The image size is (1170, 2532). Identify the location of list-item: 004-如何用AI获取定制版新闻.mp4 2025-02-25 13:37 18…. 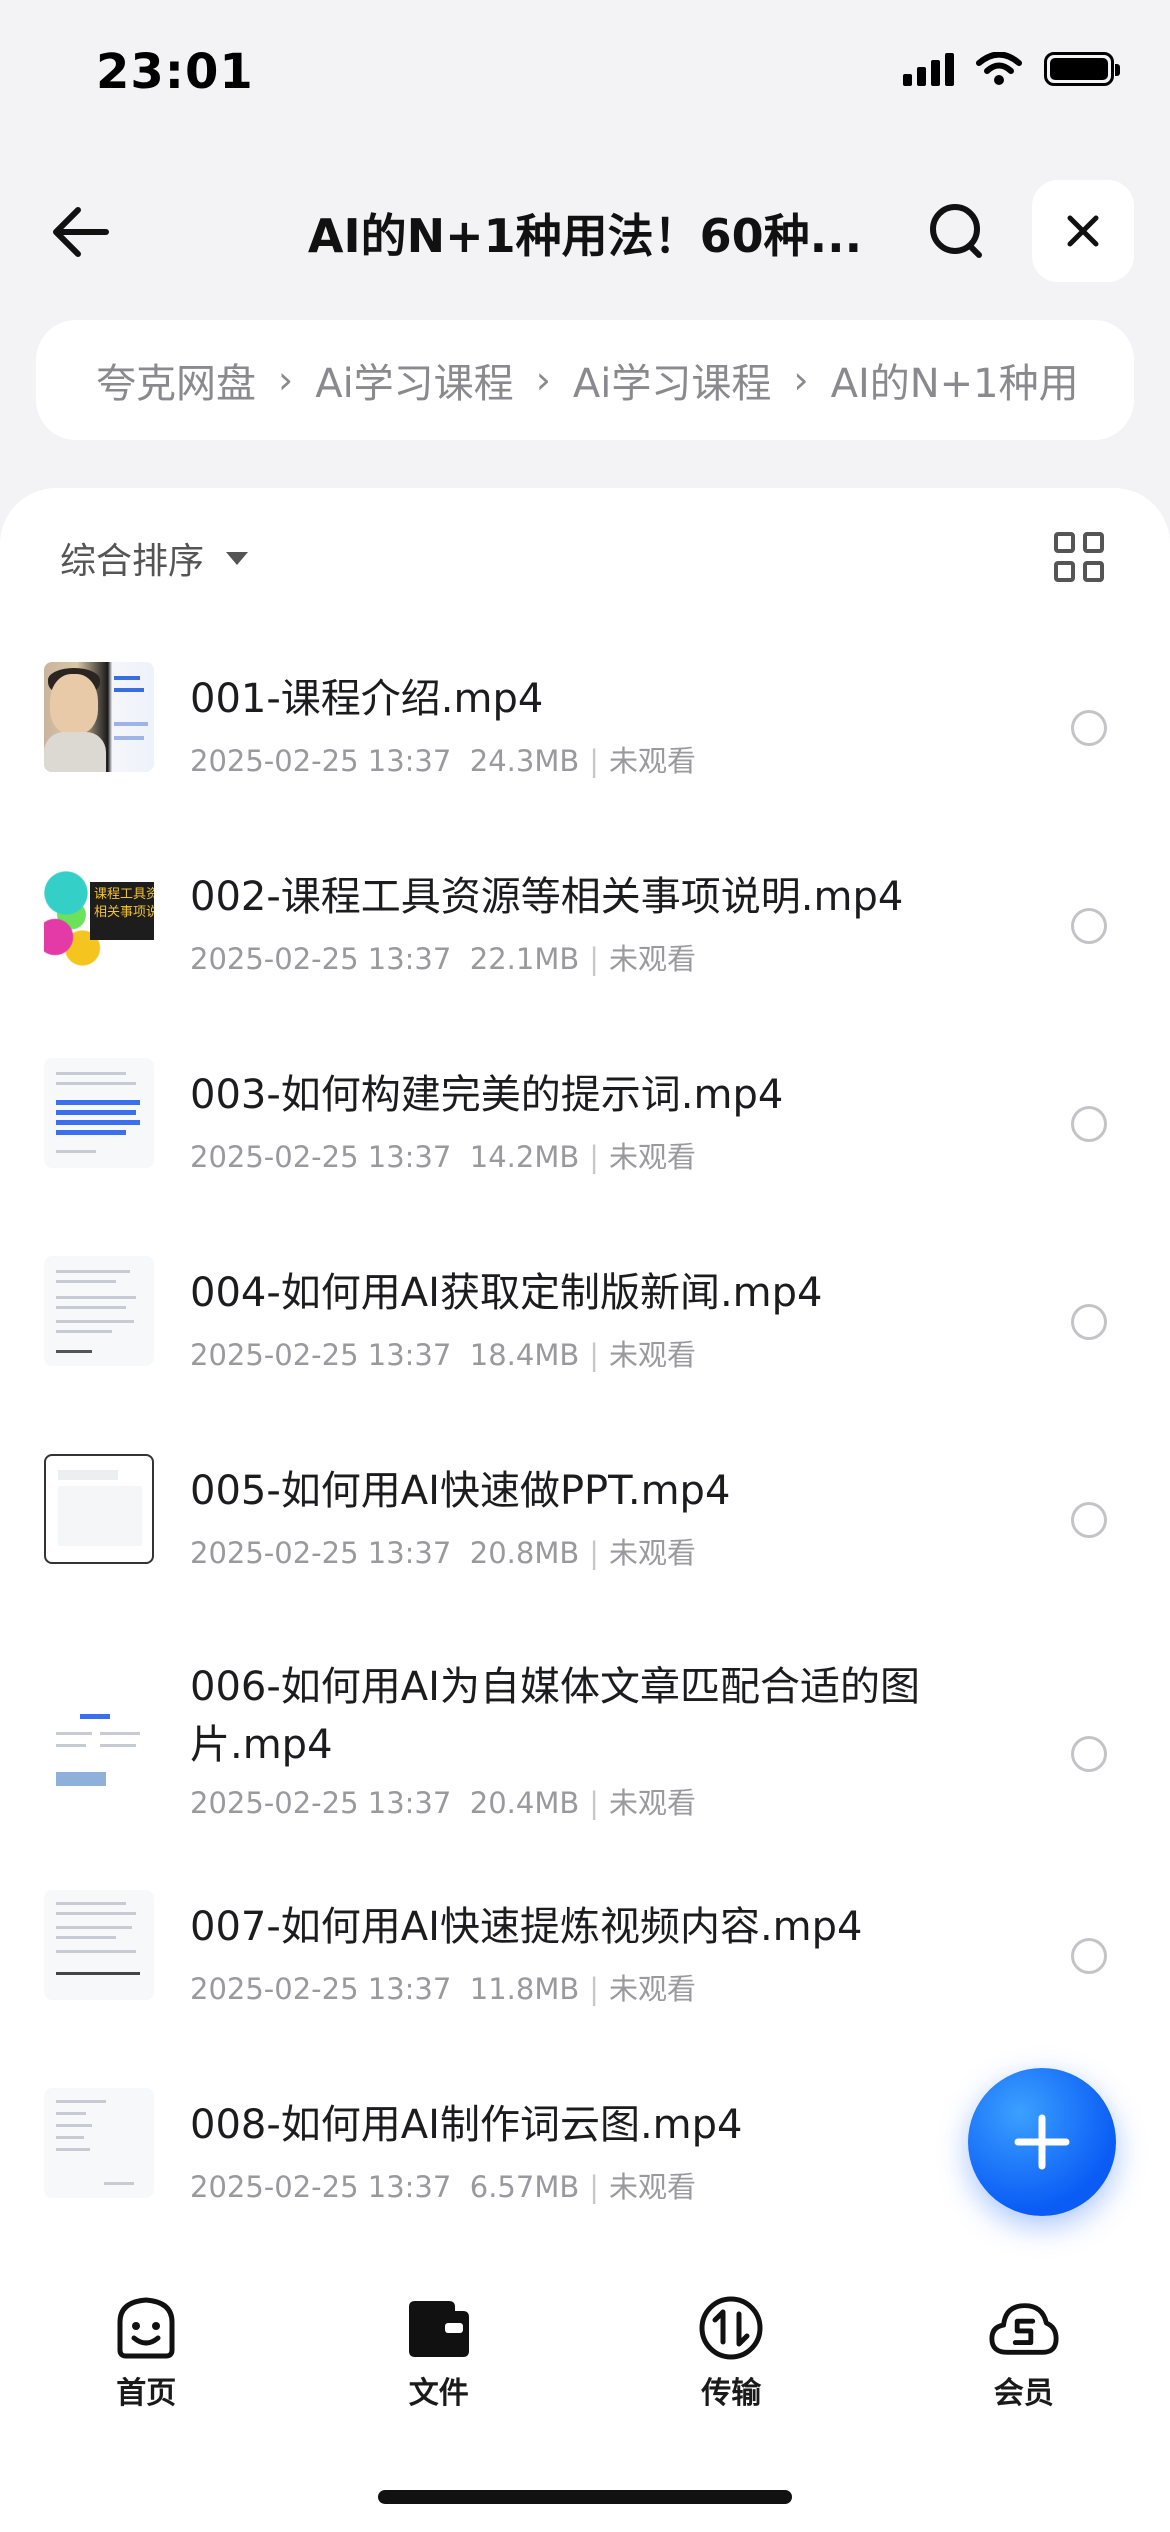
(585, 1341).